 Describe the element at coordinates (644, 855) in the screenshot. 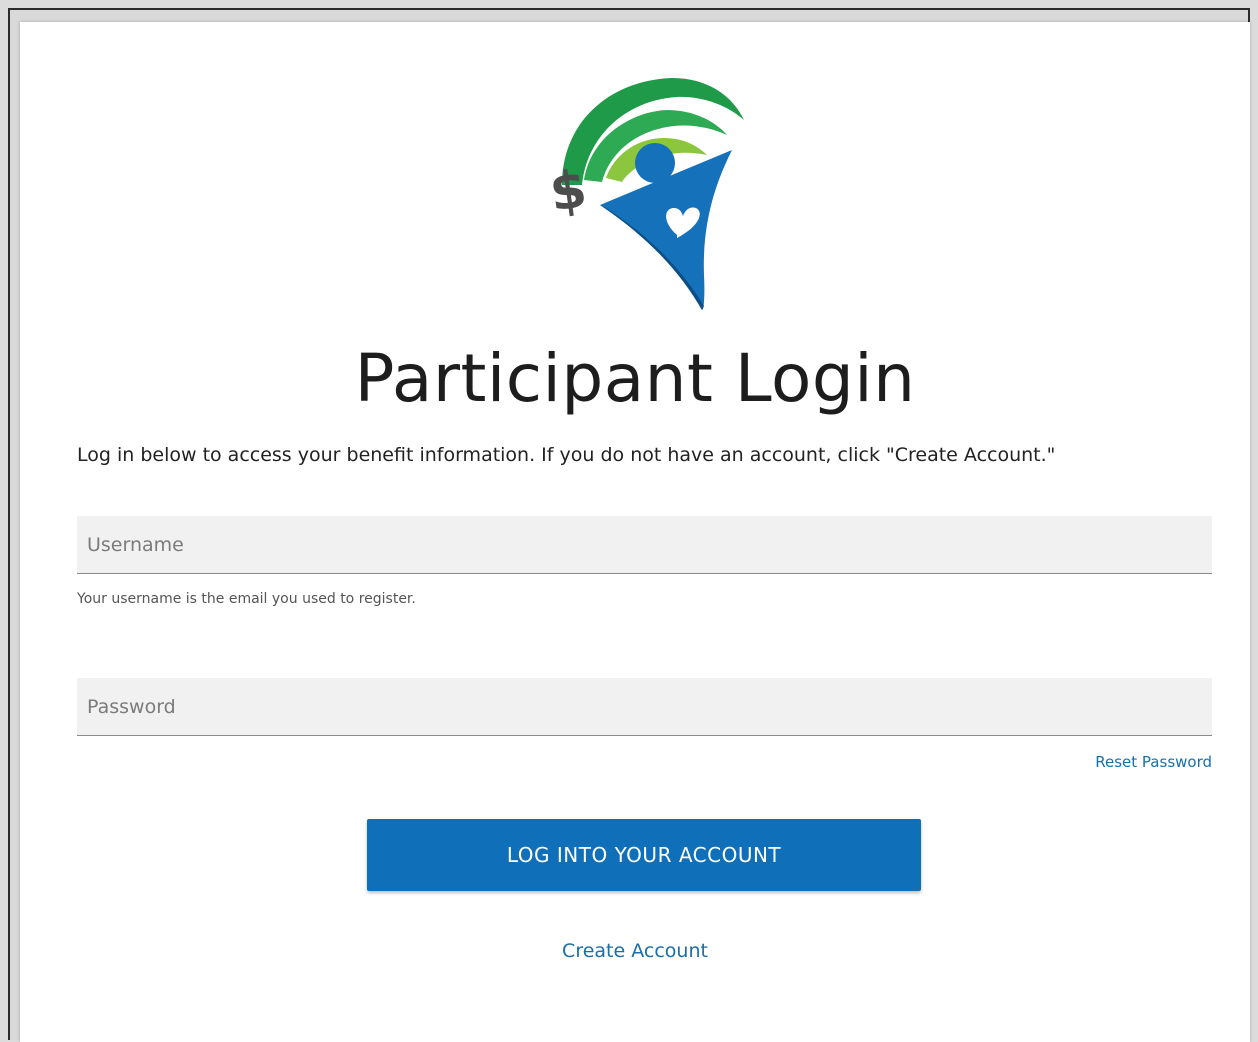

I see `login-button: LOG INTO YOUR ACCOUNT` at that location.